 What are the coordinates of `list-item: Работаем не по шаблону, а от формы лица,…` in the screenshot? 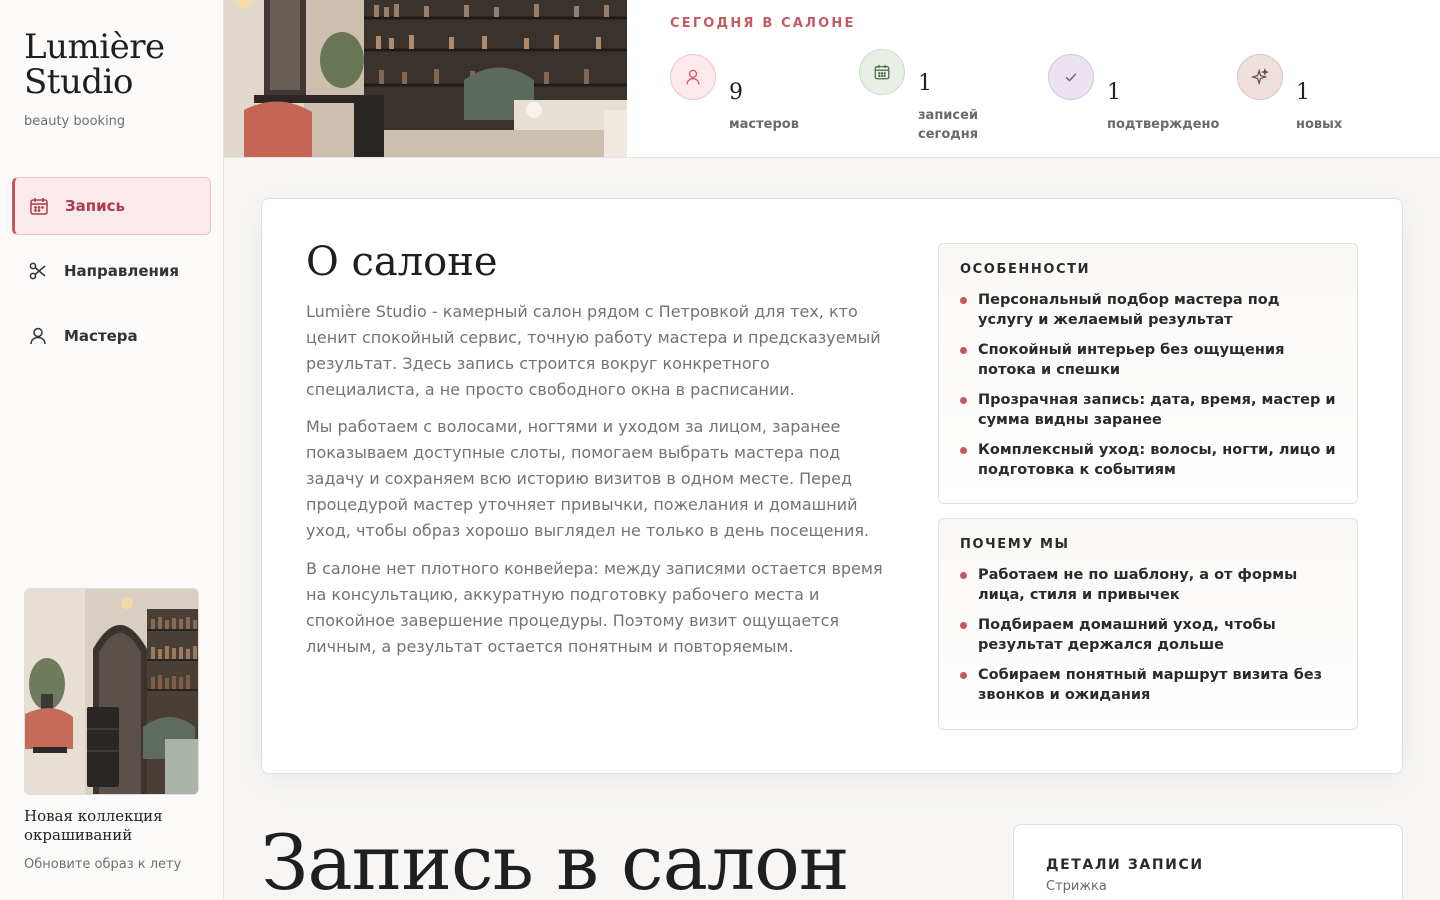 It's located at (1148, 585).